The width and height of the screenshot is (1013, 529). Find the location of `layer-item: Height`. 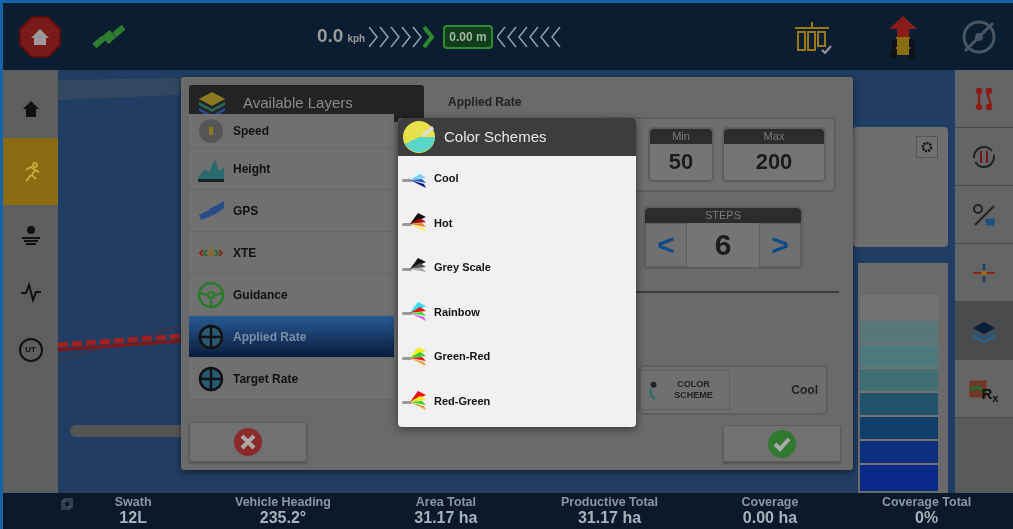

layer-item: Height is located at coordinates (291, 169).